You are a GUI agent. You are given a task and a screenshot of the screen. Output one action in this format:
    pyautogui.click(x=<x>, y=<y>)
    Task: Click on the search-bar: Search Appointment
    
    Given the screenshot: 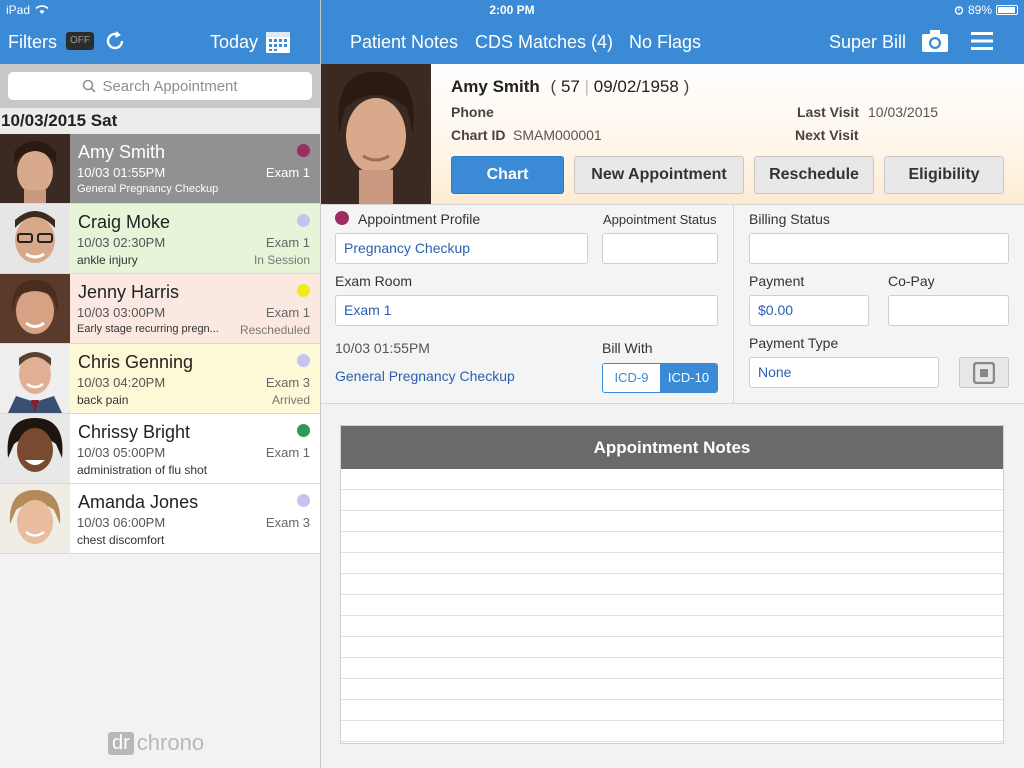 What is the action you would take?
    pyautogui.click(x=160, y=86)
    